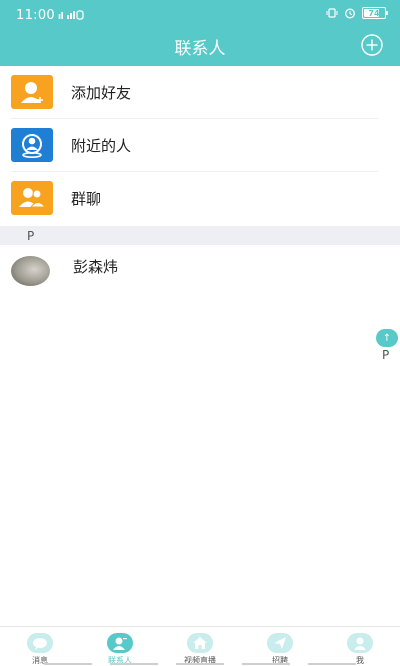 The image size is (400, 666). What do you see at coordinates (35, 15) in the screenshot?
I see `status-time: 11:00` at bounding box center [35, 15].